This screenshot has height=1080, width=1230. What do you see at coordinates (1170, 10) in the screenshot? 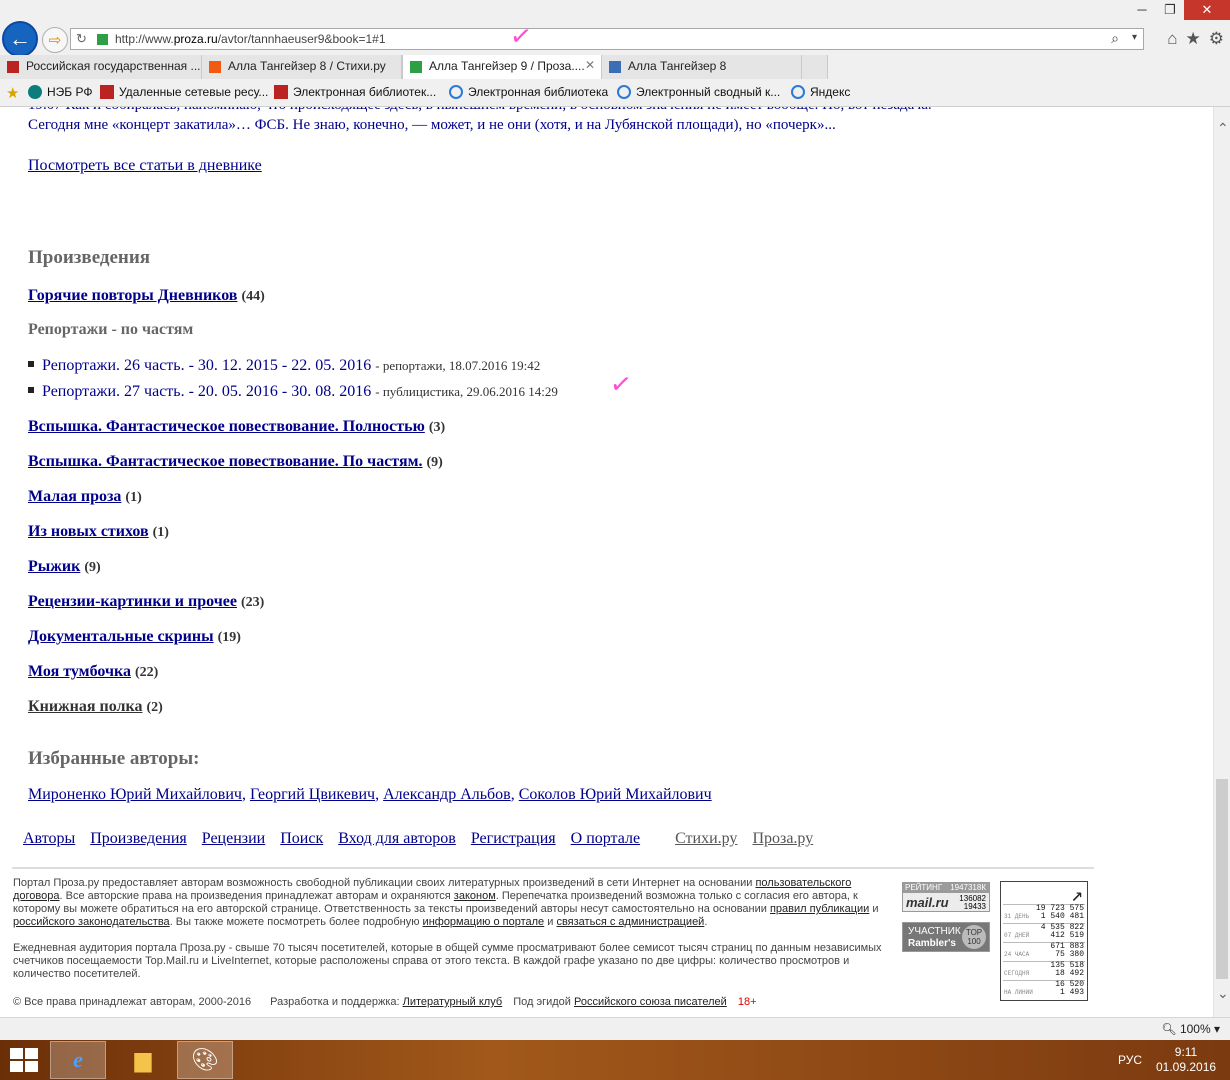
I see `restore-icon: ❐` at bounding box center [1170, 10].